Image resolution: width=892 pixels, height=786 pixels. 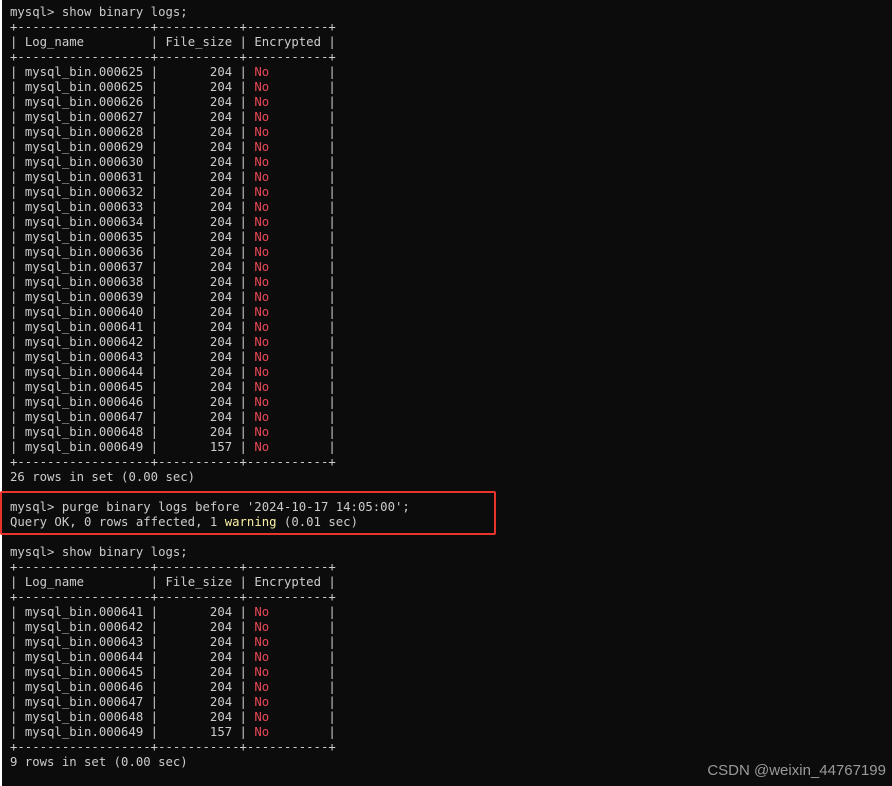 I want to click on cell-log-name: mysql_bin.000645, so click(x=84, y=672).